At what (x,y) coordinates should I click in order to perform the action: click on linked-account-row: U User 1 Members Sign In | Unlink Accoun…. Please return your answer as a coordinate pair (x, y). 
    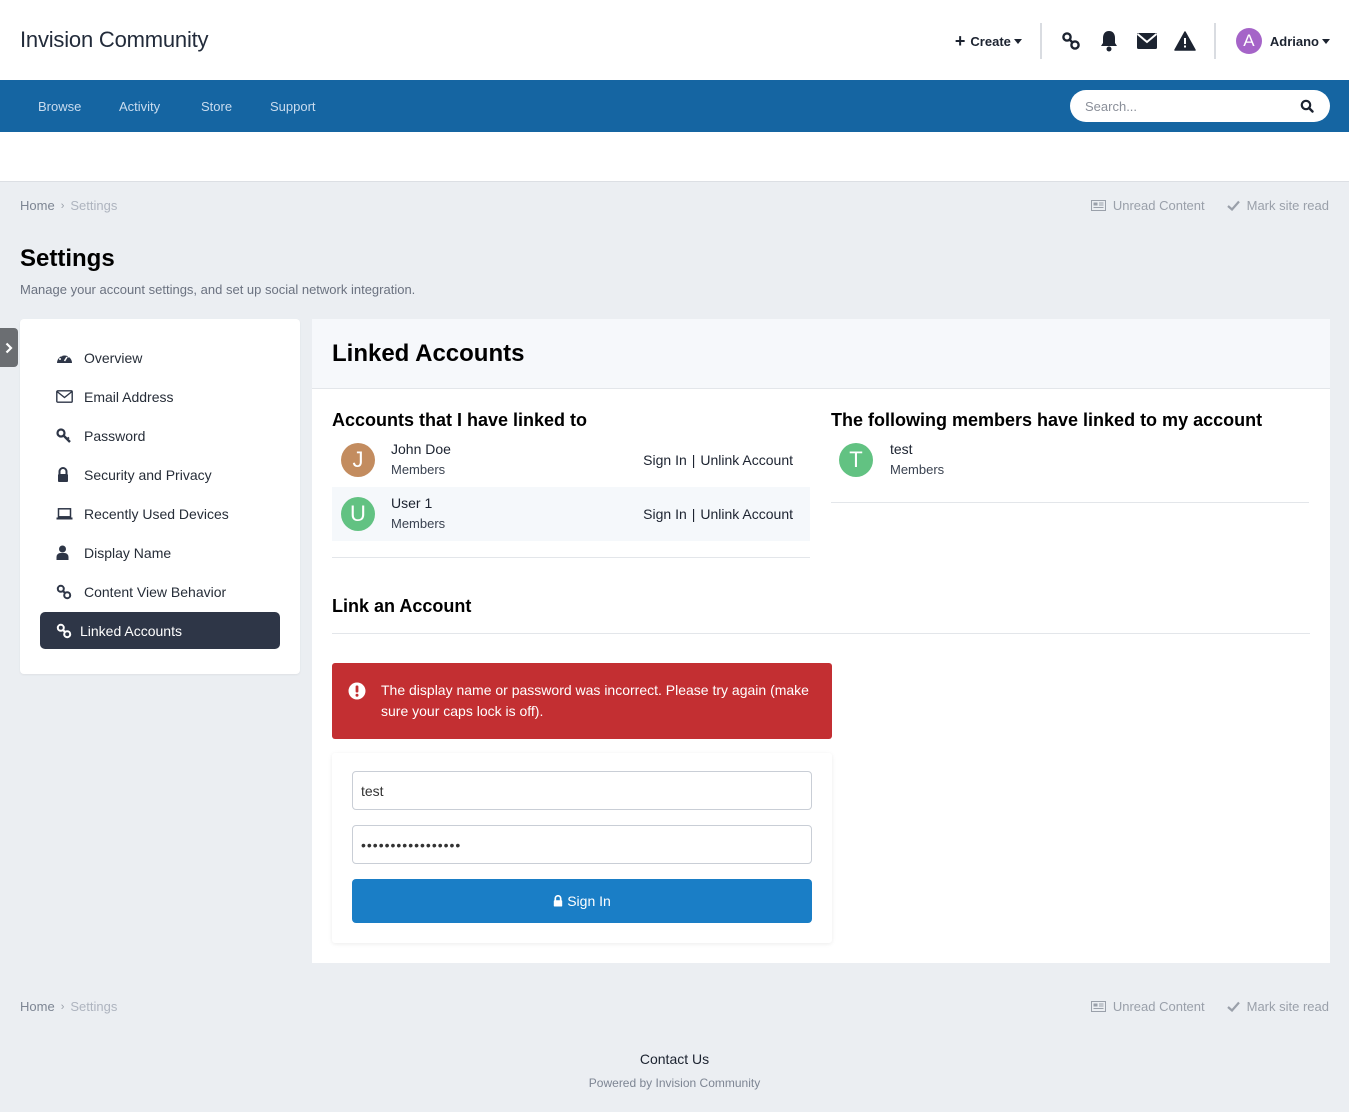
    Looking at the image, I should click on (571, 514).